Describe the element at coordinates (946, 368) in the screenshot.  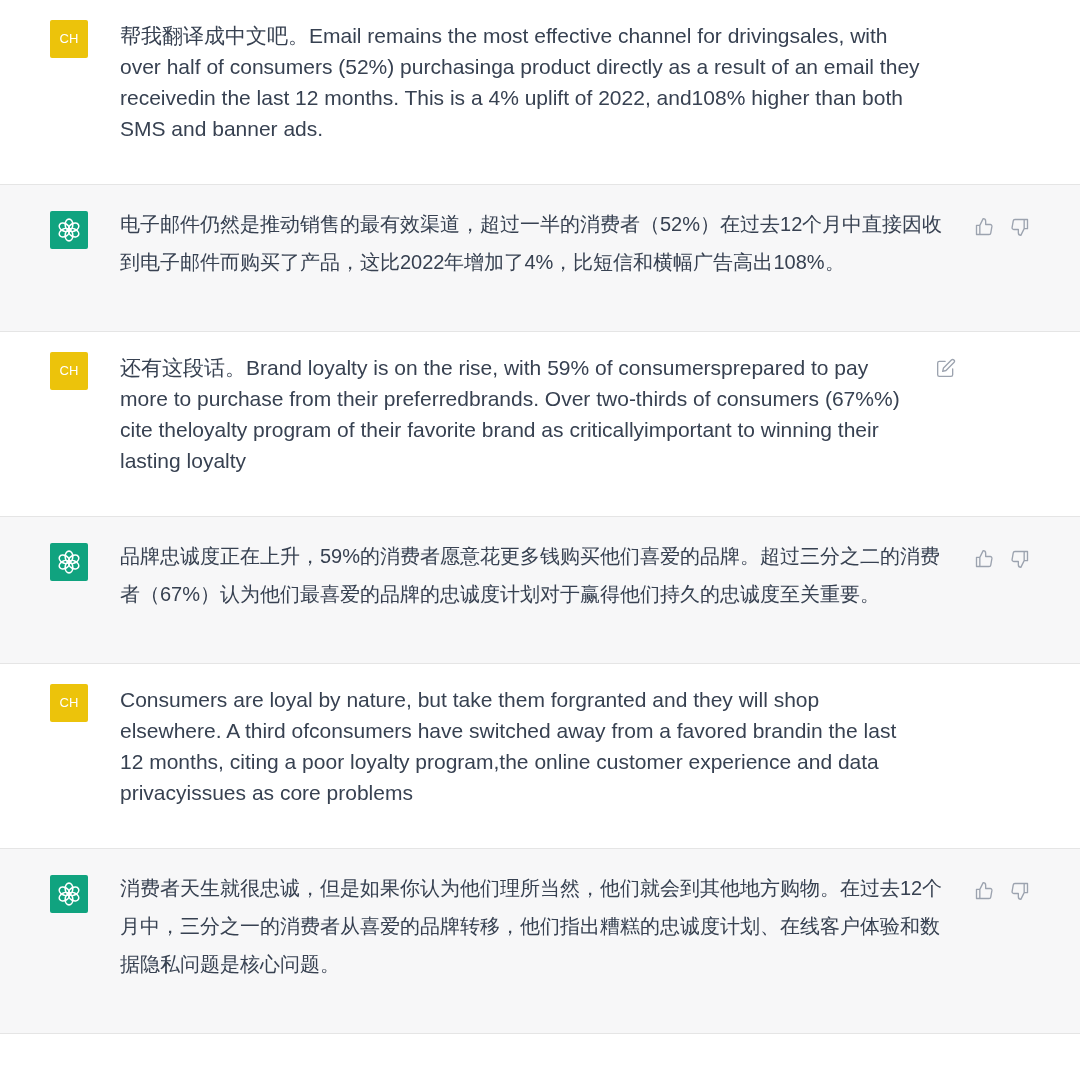
I see `edit-icon` at that location.